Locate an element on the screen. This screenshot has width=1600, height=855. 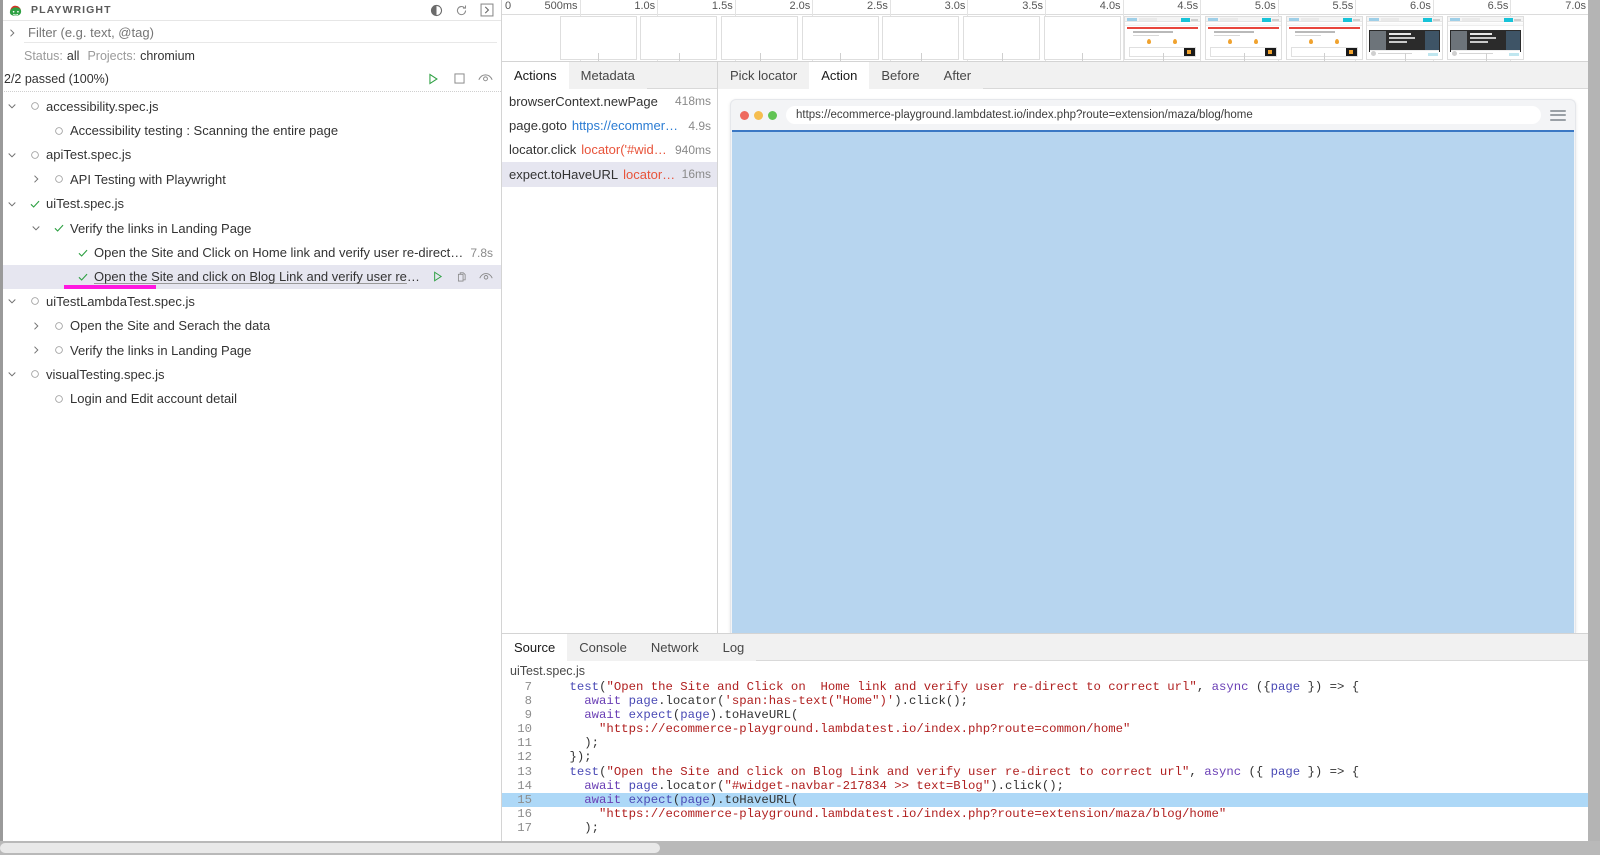
action-duration: 16ms is located at coordinates (696, 174).